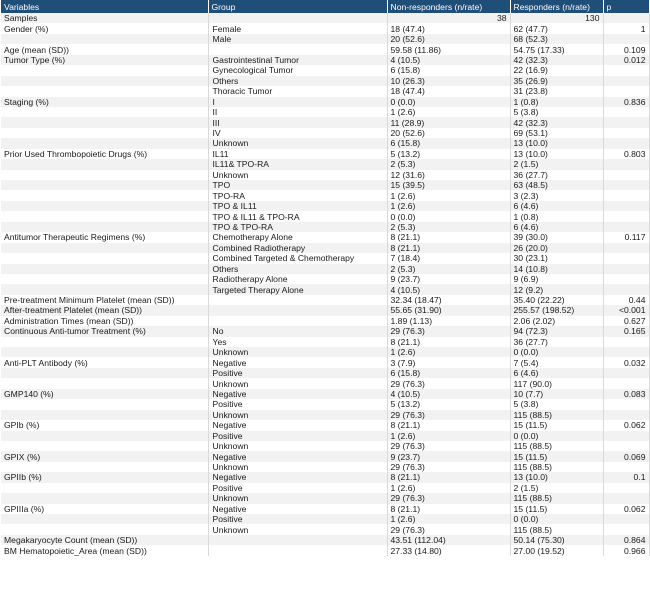 Image resolution: width=650 pixels, height=590 pixels. Describe the element at coordinates (298, 28) in the screenshot. I see `group-cell: Female` at that location.